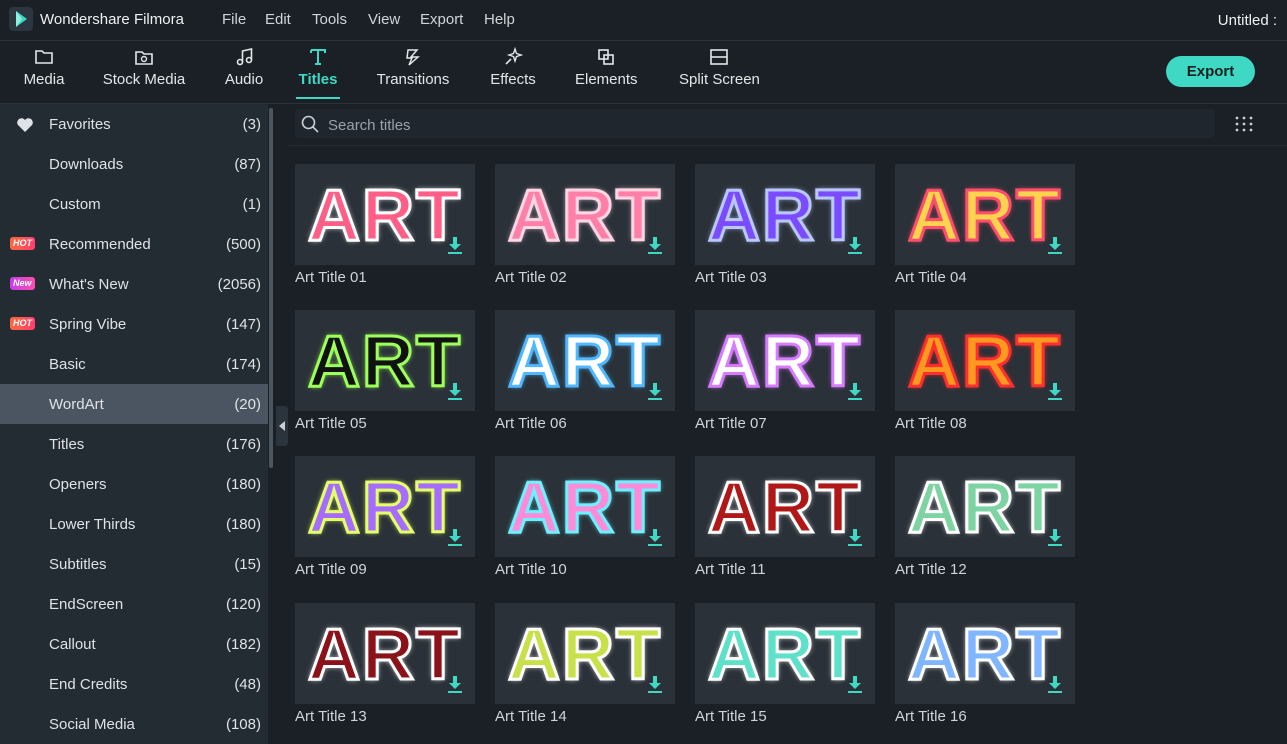 The image size is (1287, 744). Describe the element at coordinates (22, 323) in the screenshot. I see `hot-badge: HOT` at that location.